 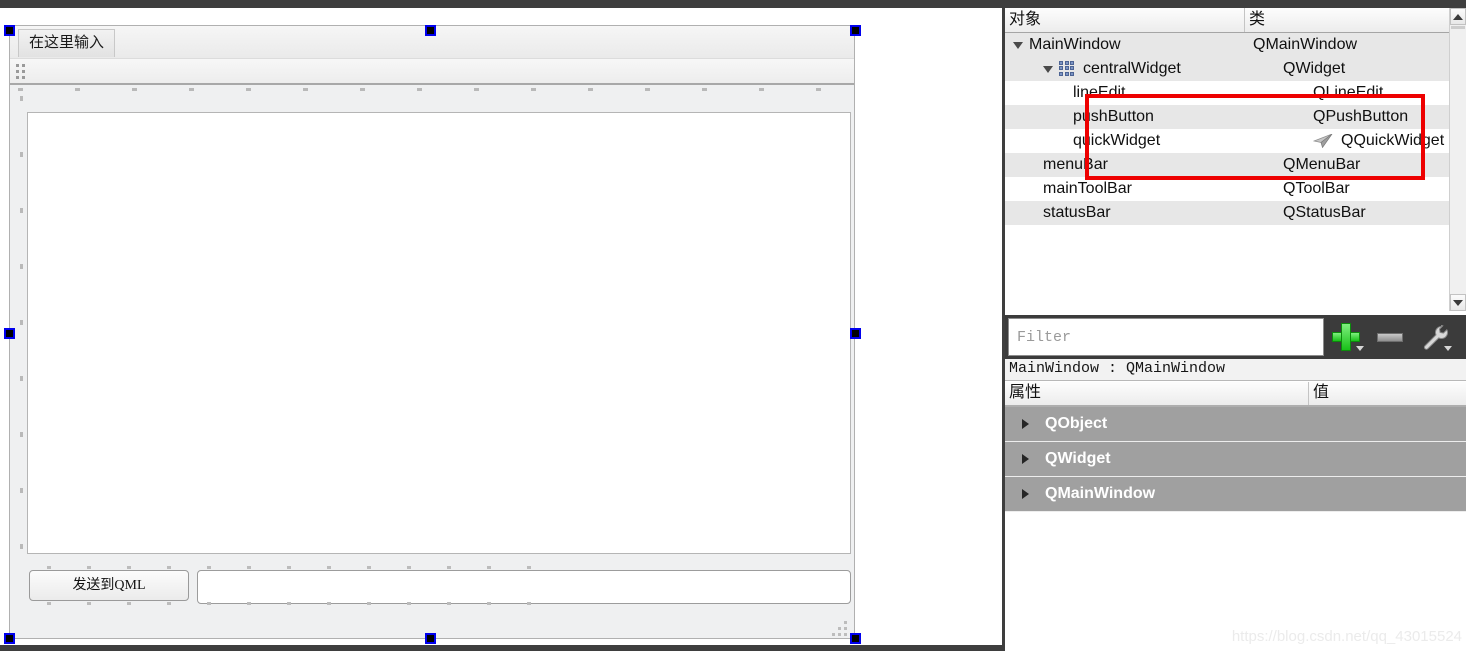 I want to click on tree-row-object-name: menuBar, so click(x=1075, y=164).